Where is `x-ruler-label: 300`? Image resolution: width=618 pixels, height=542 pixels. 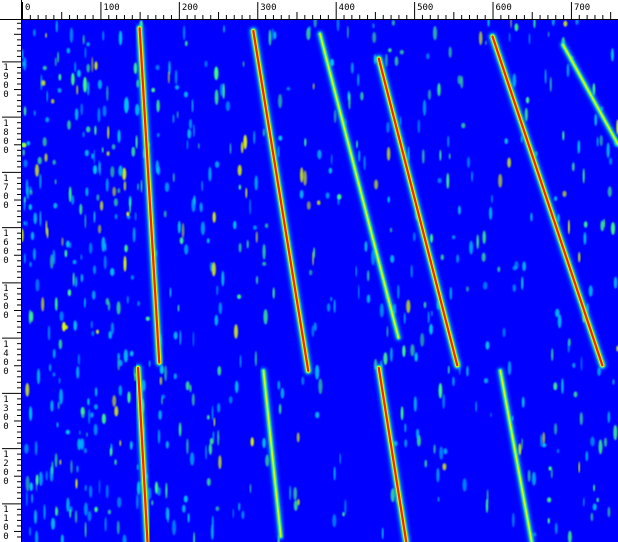 x-ruler-label: 300 is located at coordinates (268, 8).